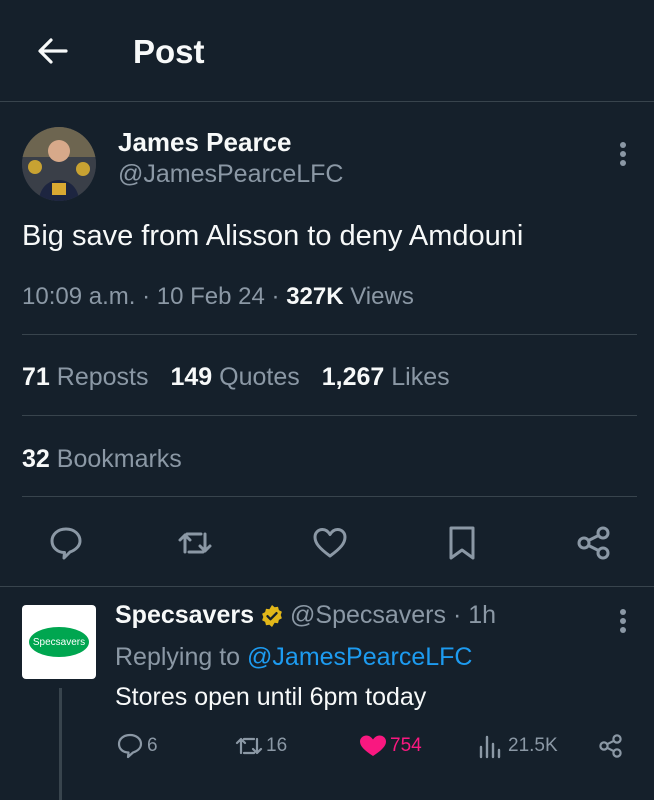 The height and width of the screenshot is (800, 654). I want to click on post-time: 10:09 a.m., so click(78, 296).